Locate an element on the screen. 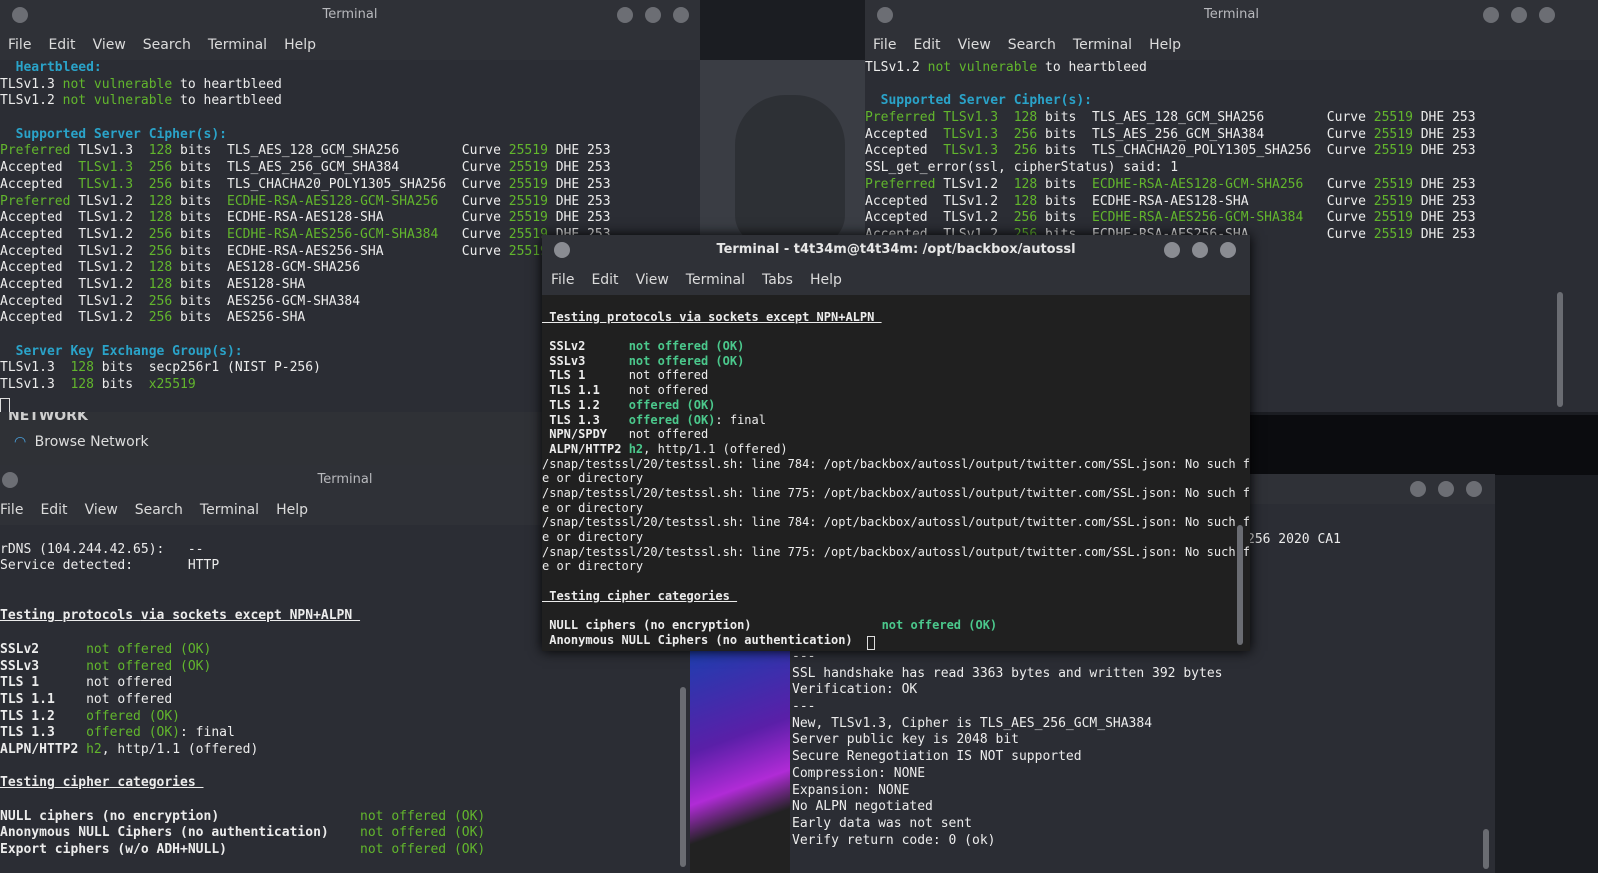 The image size is (1598, 873). line-segment: TLS 1.2 is located at coordinates (43, 716).